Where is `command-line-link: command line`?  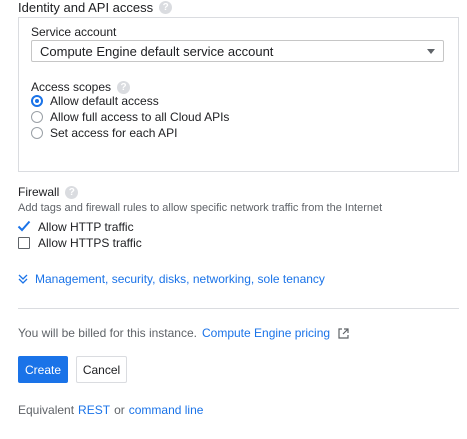
command-line-link: command line is located at coordinates (166, 410).